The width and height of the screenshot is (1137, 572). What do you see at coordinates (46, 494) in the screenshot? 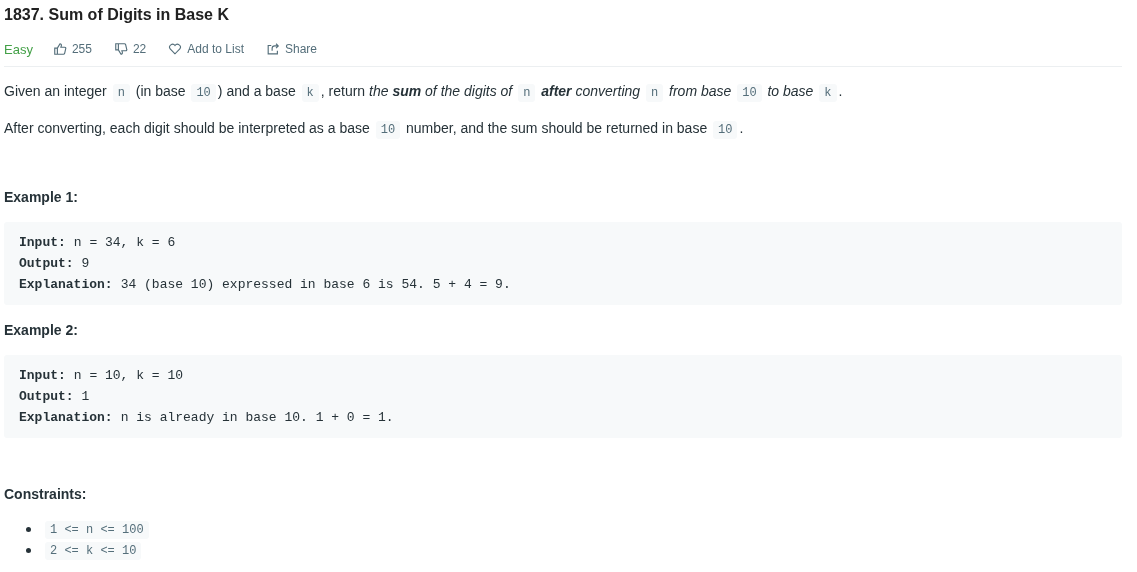
I see `constraints-heading: Constraints:` at bounding box center [46, 494].